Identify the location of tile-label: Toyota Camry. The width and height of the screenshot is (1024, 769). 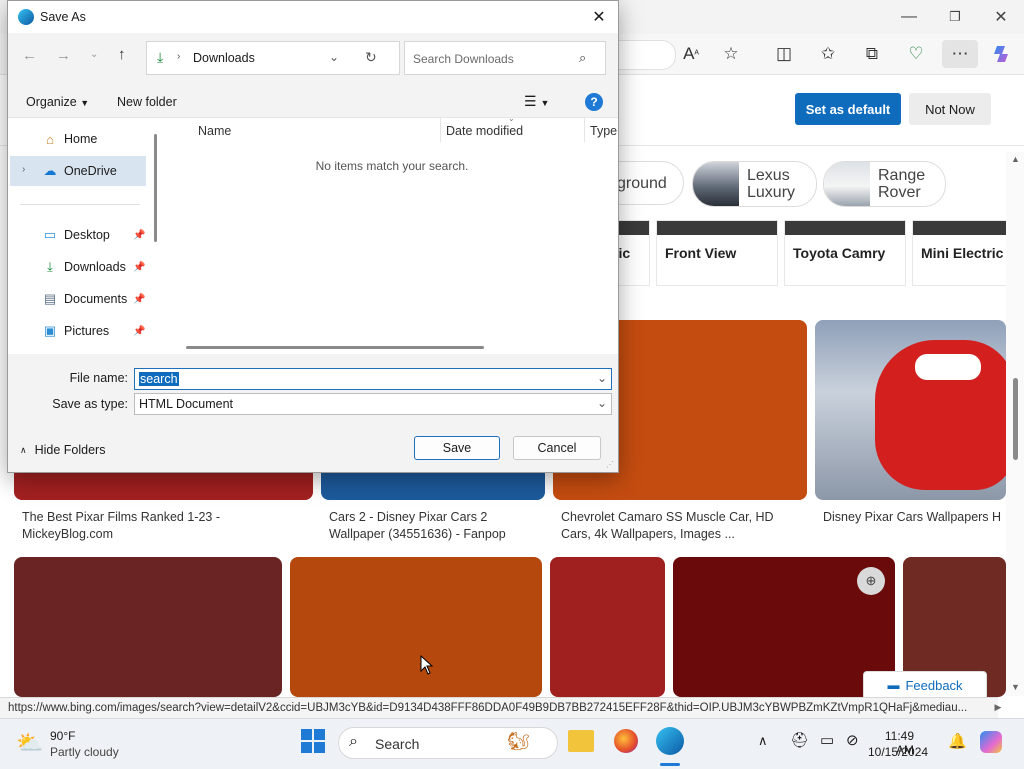
(839, 253).